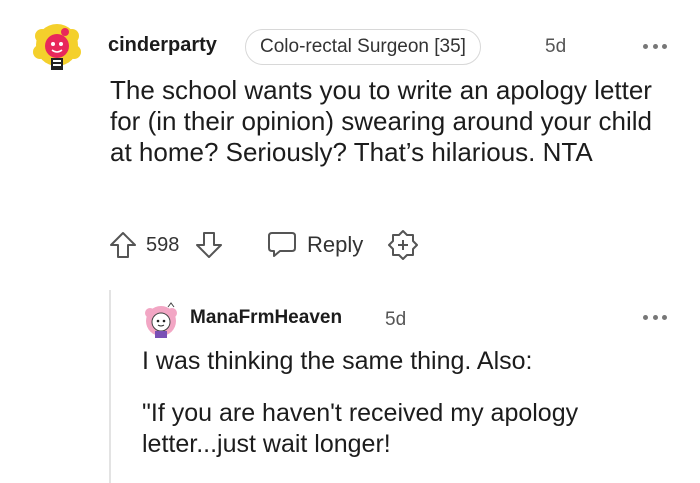  Describe the element at coordinates (337, 361) in the screenshot. I see `reply-body-line1: I was thinking the same thing. Also:` at that location.